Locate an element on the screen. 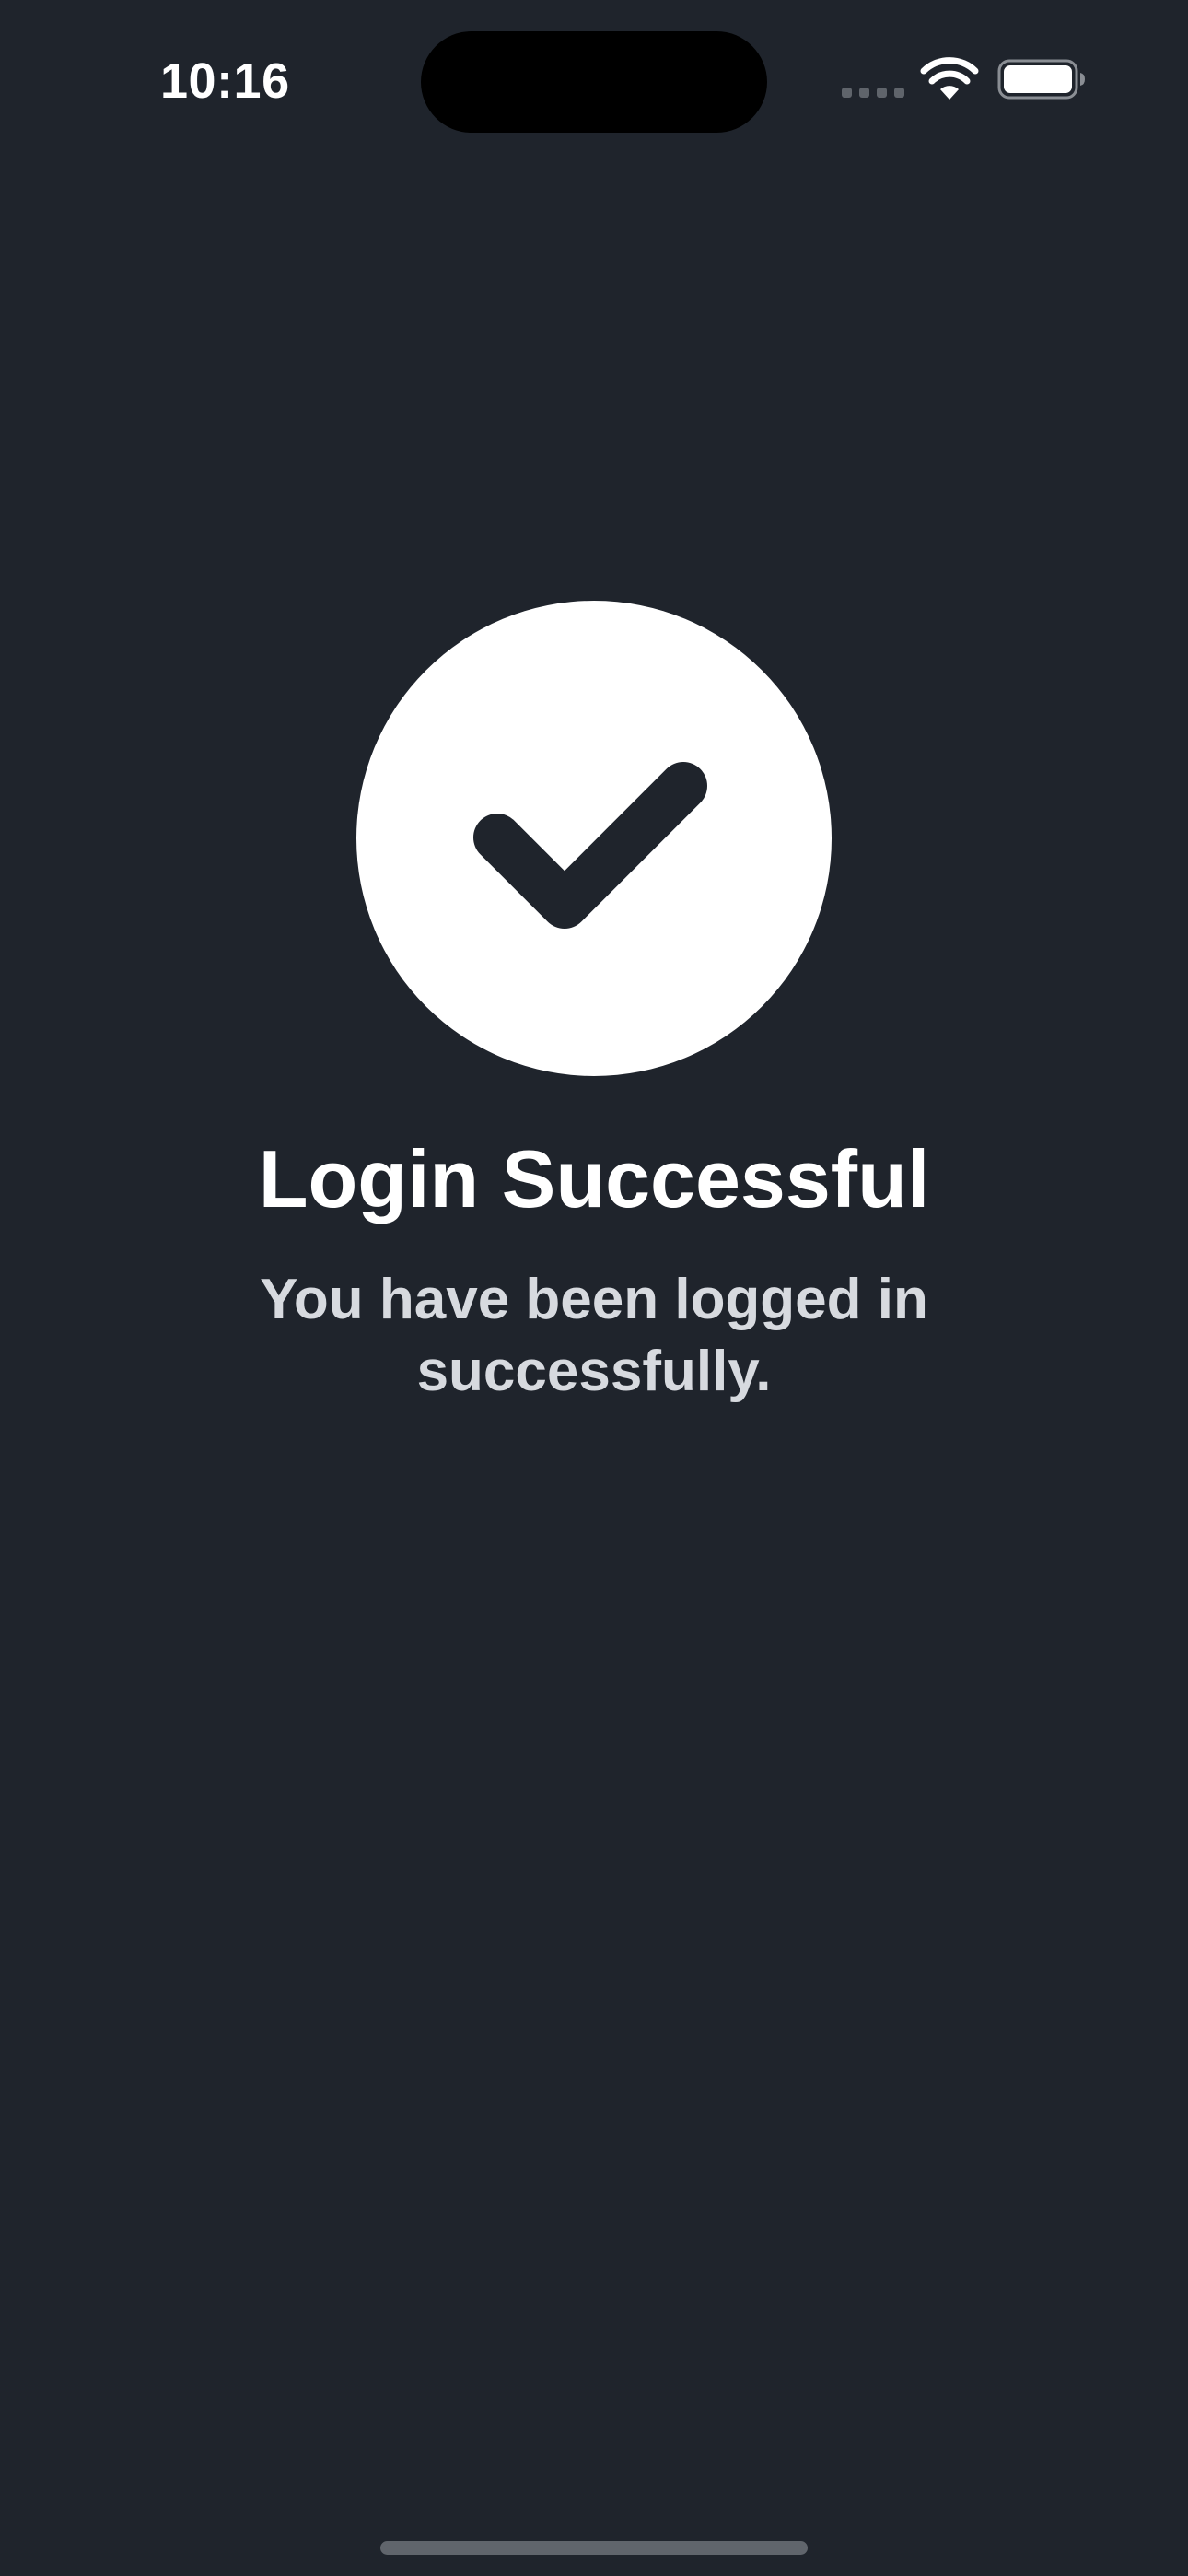 This screenshot has height=2576, width=1188. status-bar: 10:16 is located at coordinates (594, 69).